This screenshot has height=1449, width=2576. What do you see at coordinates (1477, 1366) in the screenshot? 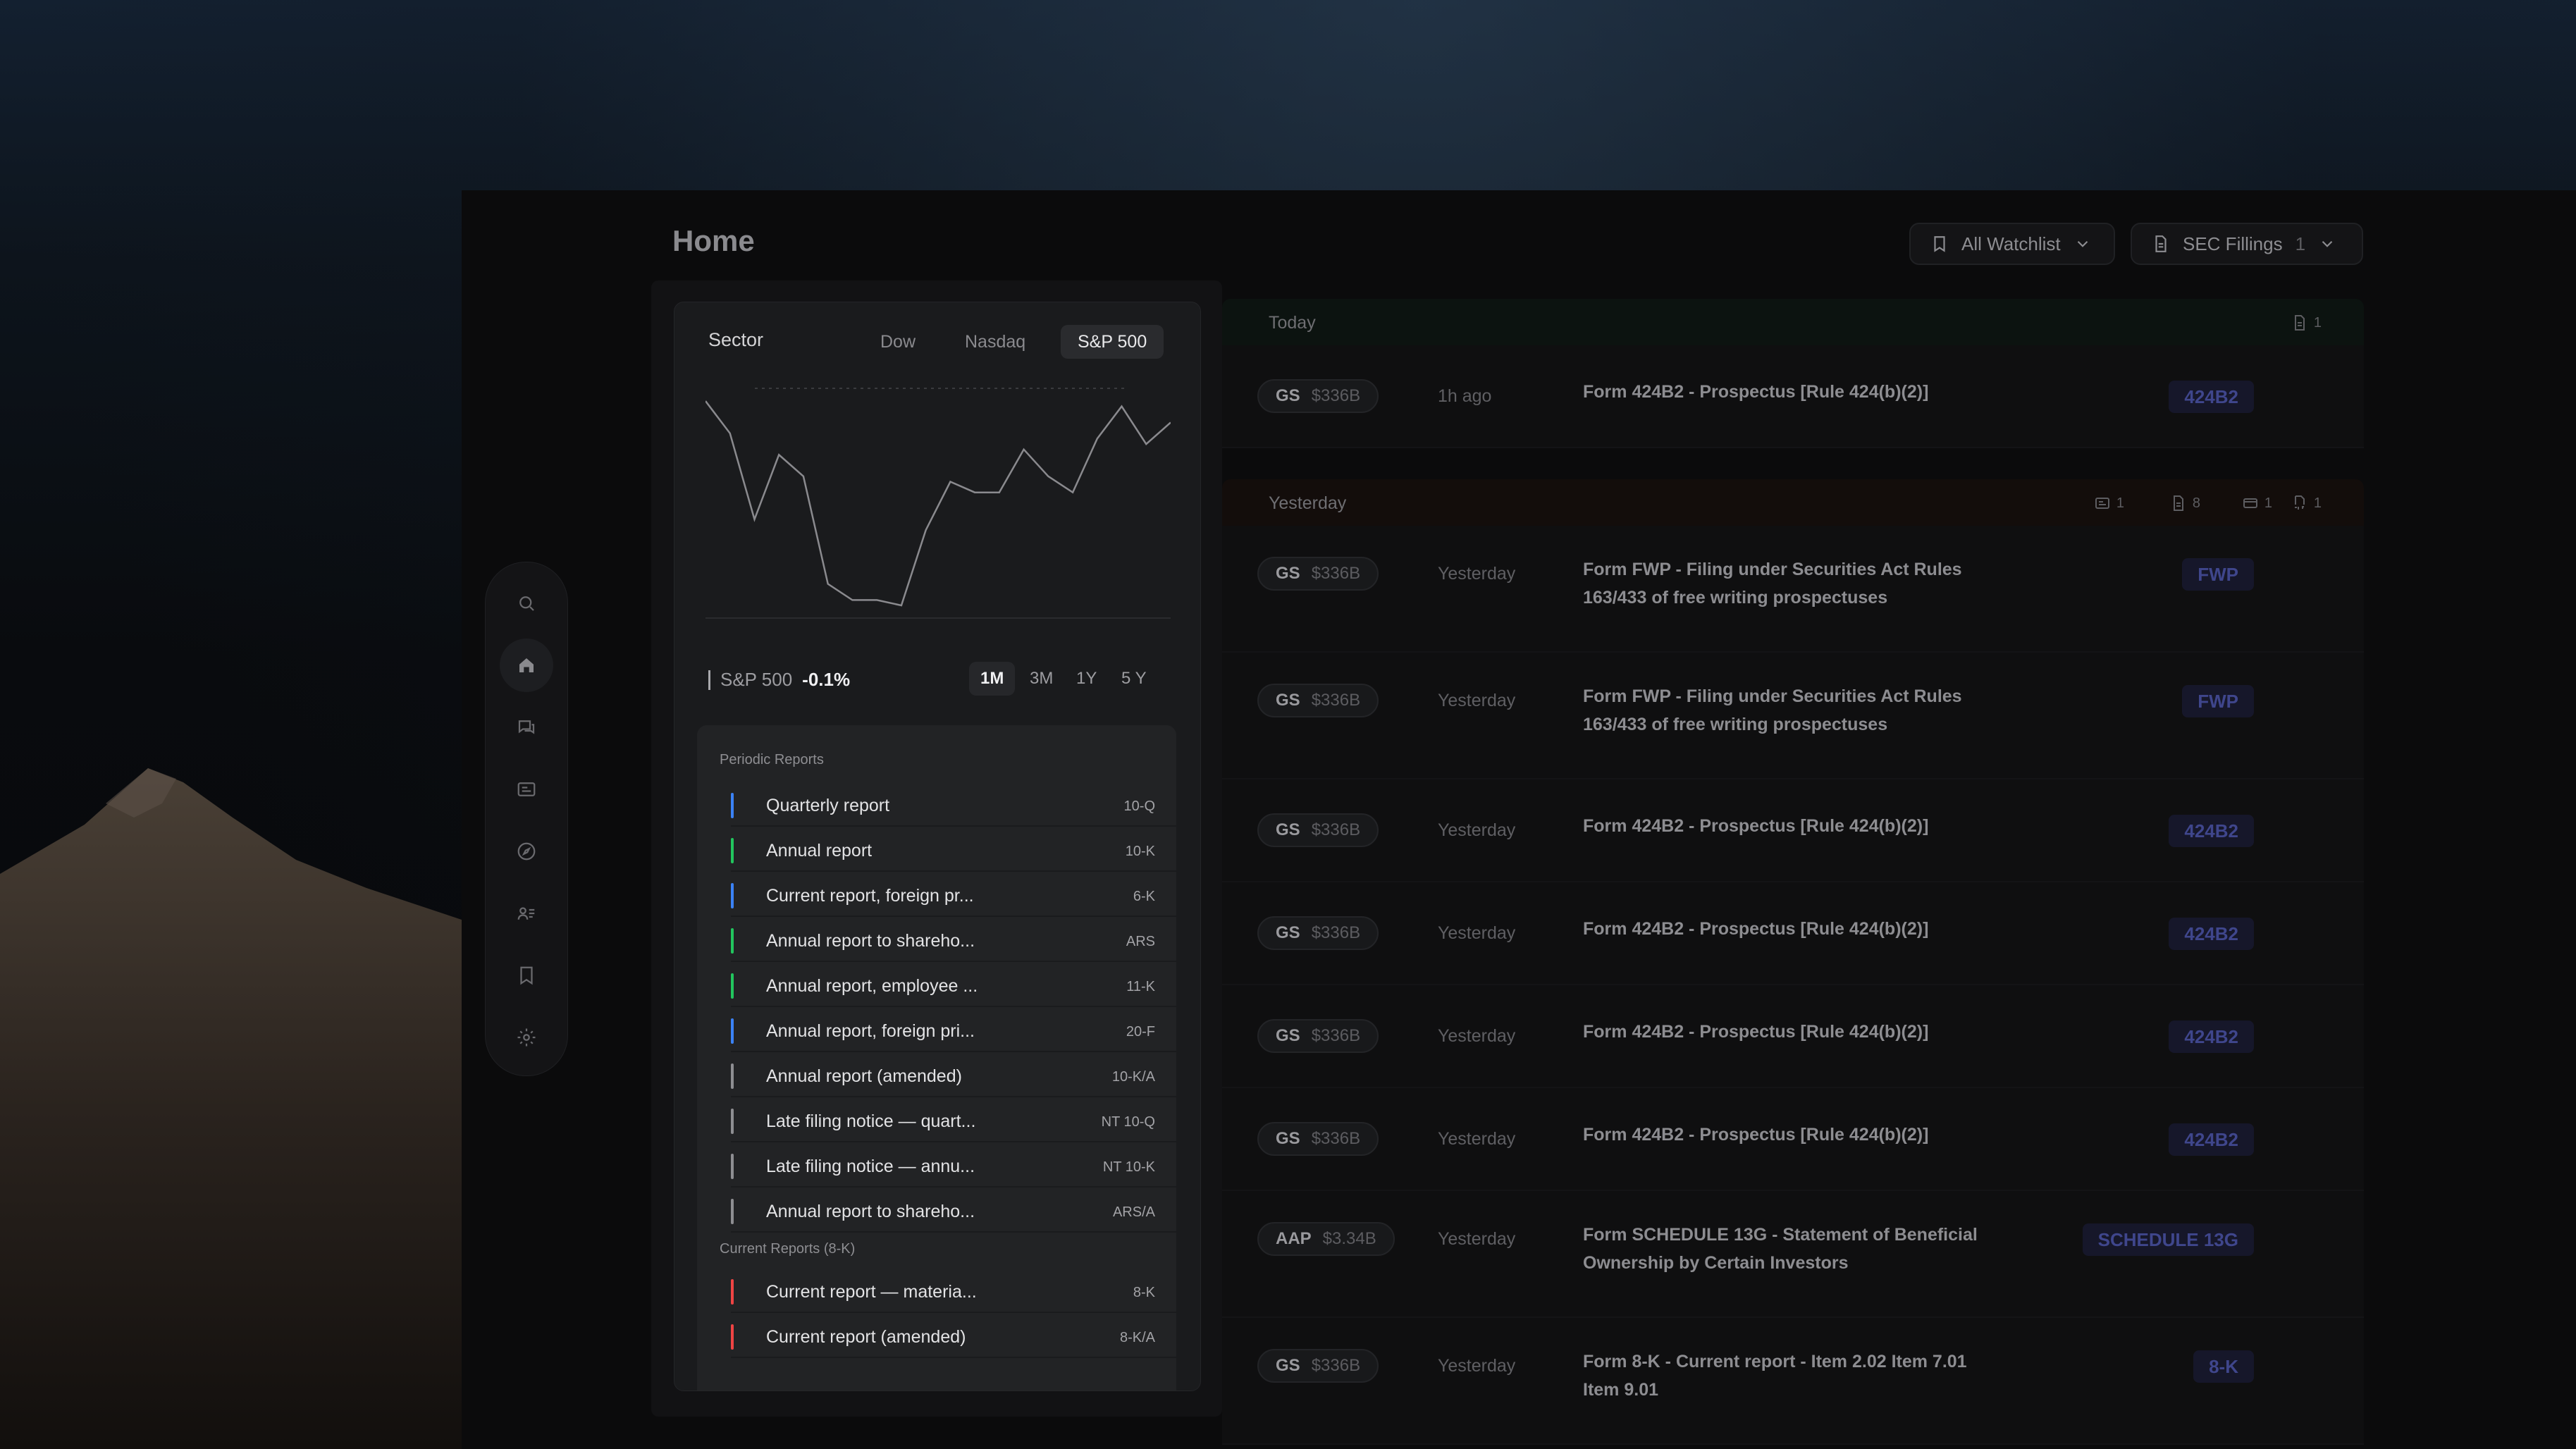
I see `filing-time: Yesterday` at bounding box center [1477, 1366].